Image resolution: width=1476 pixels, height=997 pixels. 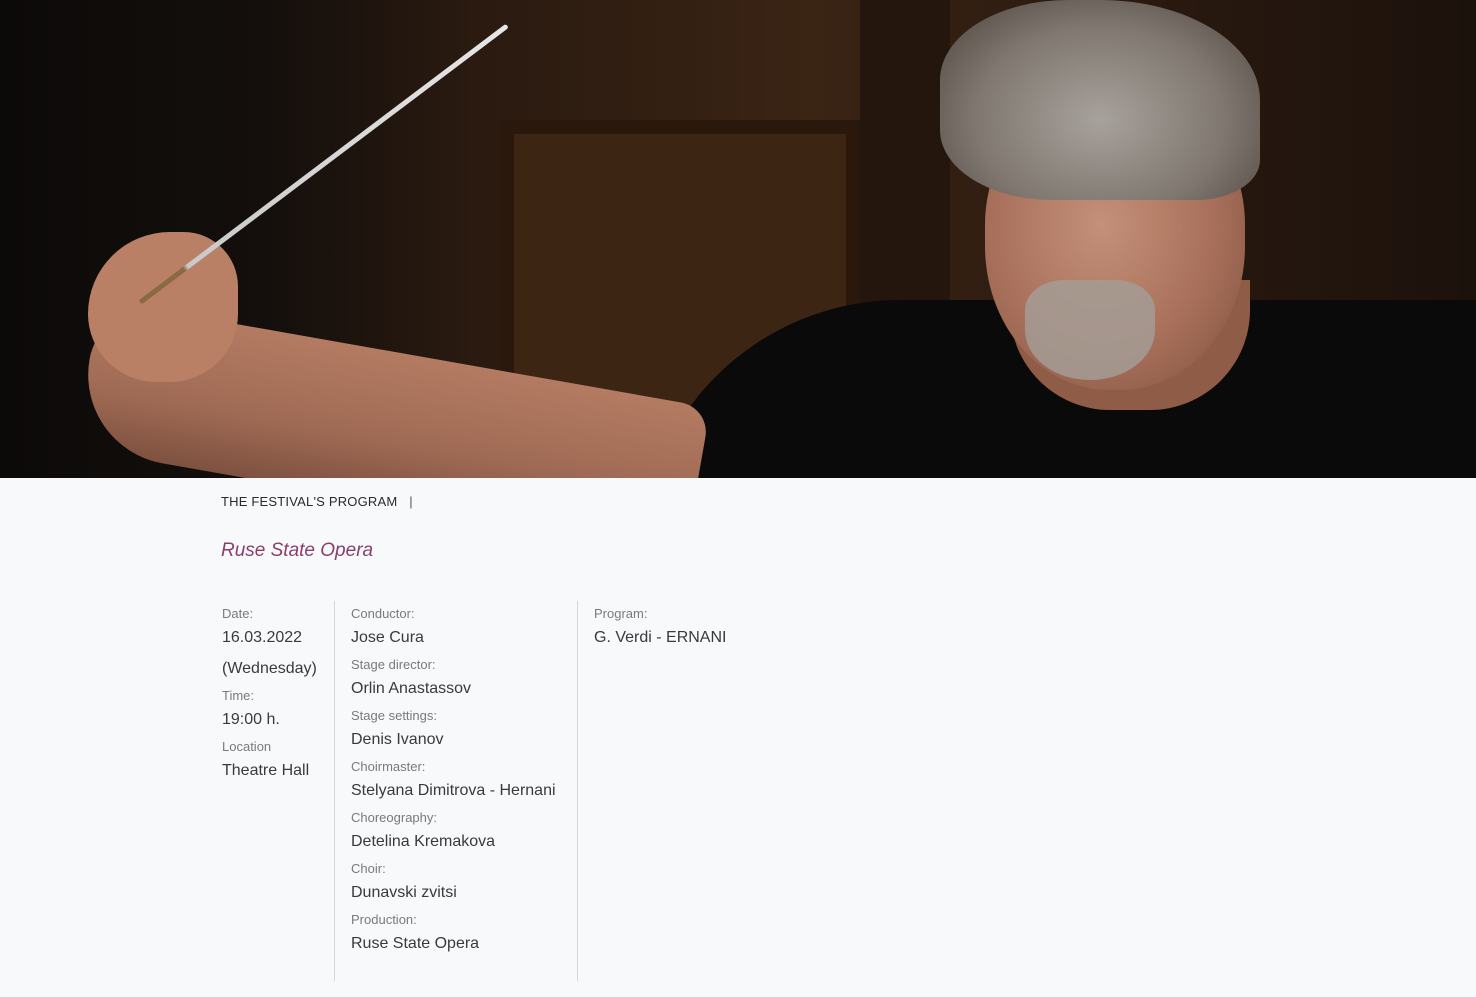 What do you see at coordinates (309, 501) in the screenshot?
I see `breadcrumb-festival-program-link: THE FESTIVAL'S PROGRAM` at bounding box center [309, 501].